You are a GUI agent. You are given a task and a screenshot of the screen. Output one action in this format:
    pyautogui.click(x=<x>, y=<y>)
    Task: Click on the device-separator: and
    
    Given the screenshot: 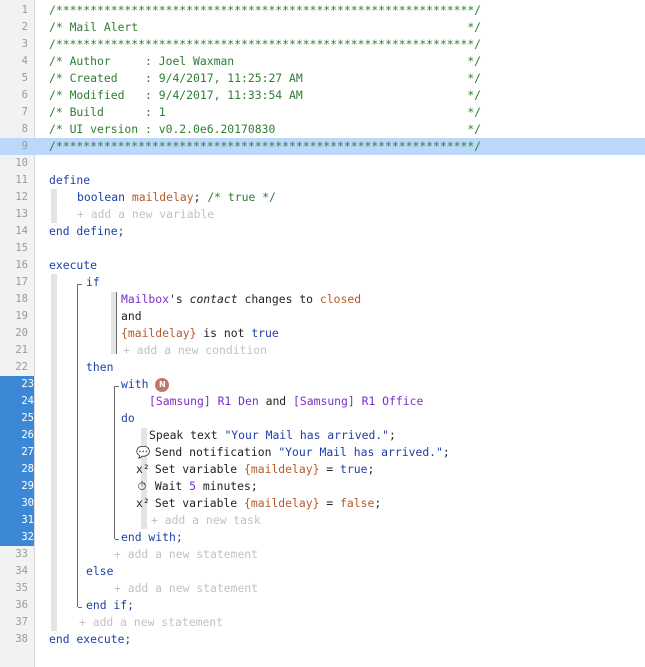 What is the action you would take?
    pyautogui.click(x=276, y=401)
    